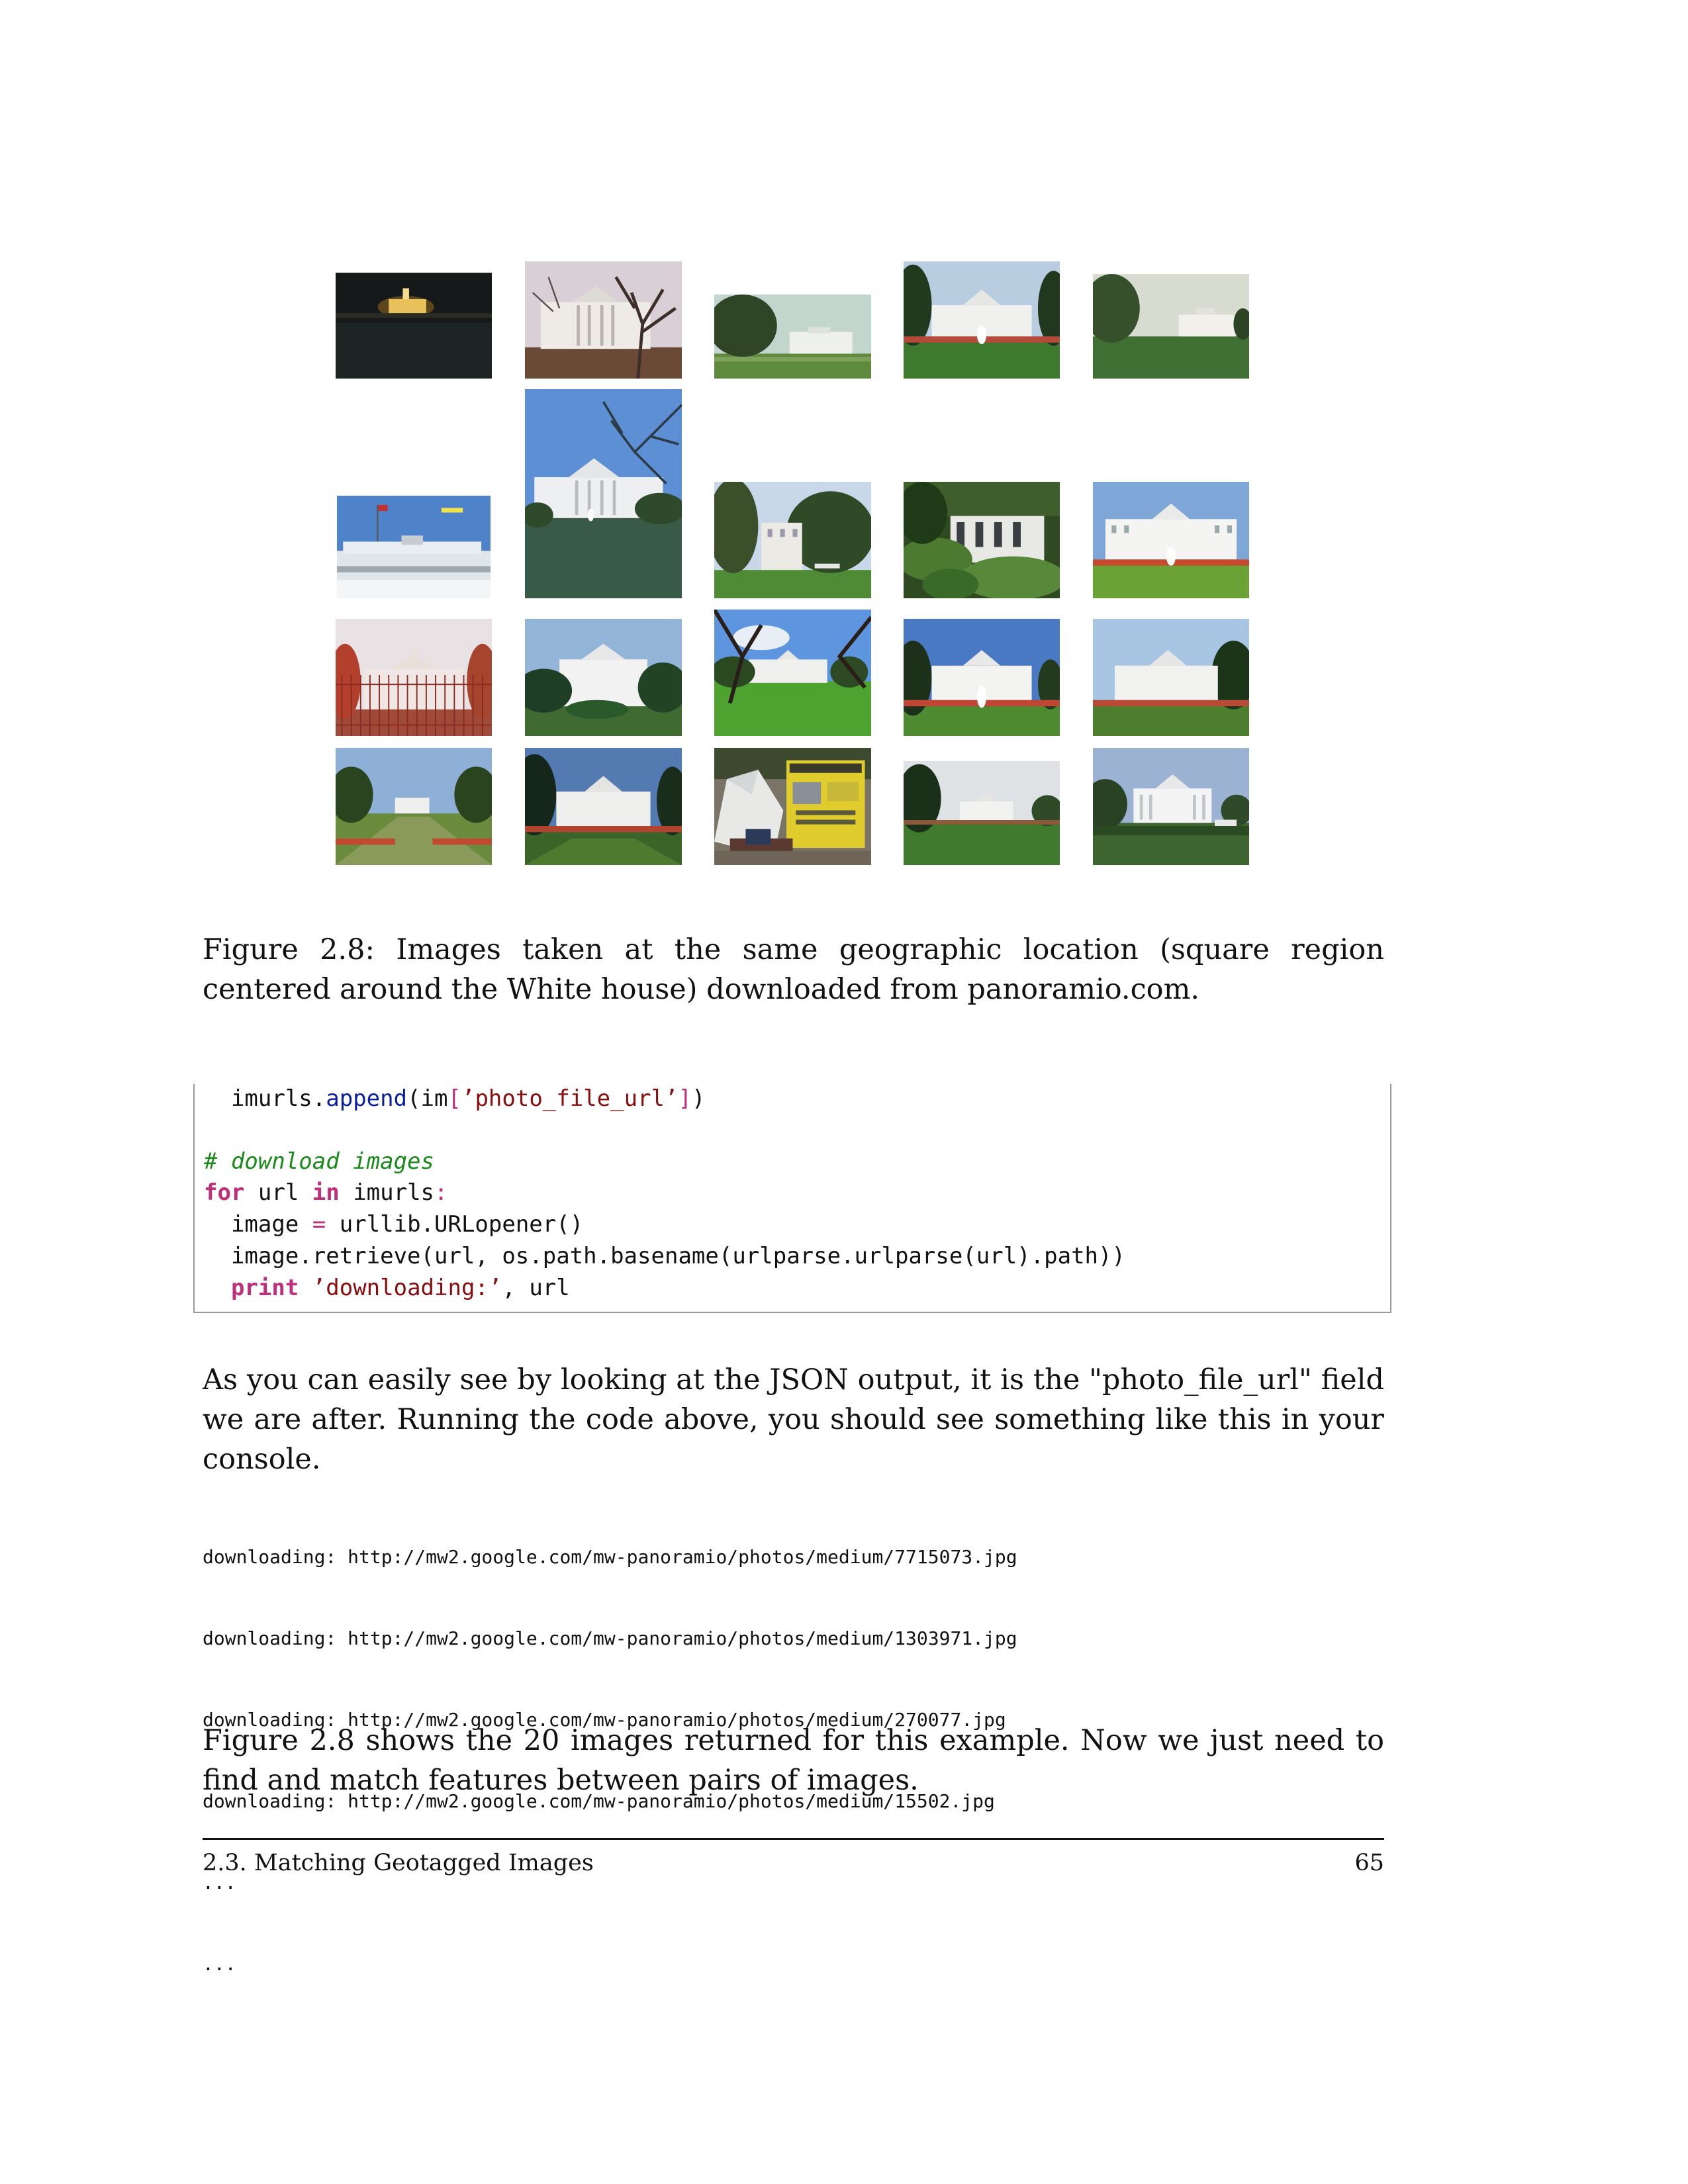 The image size is (1688, 2184). Describe the element at coordinates (407, 1288) in the screenshot. I see `code-token: ’downloading:’` at that location.